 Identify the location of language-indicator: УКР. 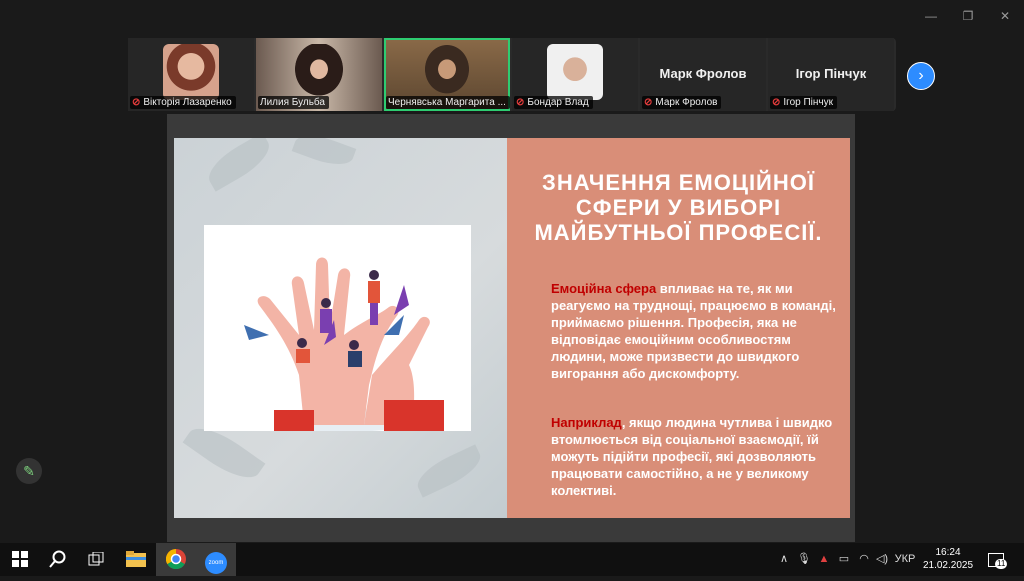
(905, 559).